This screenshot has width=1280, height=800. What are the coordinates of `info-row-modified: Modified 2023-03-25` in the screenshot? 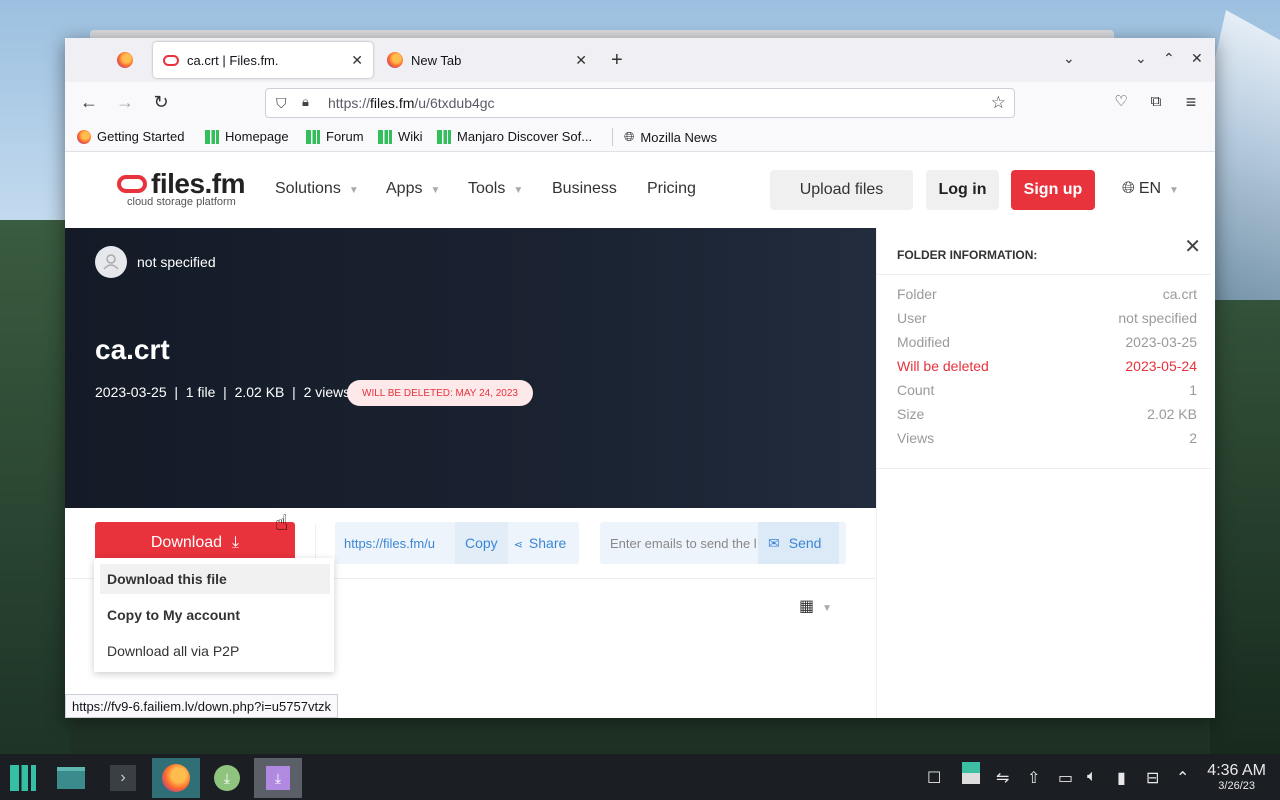 It's located at (1047, 342).